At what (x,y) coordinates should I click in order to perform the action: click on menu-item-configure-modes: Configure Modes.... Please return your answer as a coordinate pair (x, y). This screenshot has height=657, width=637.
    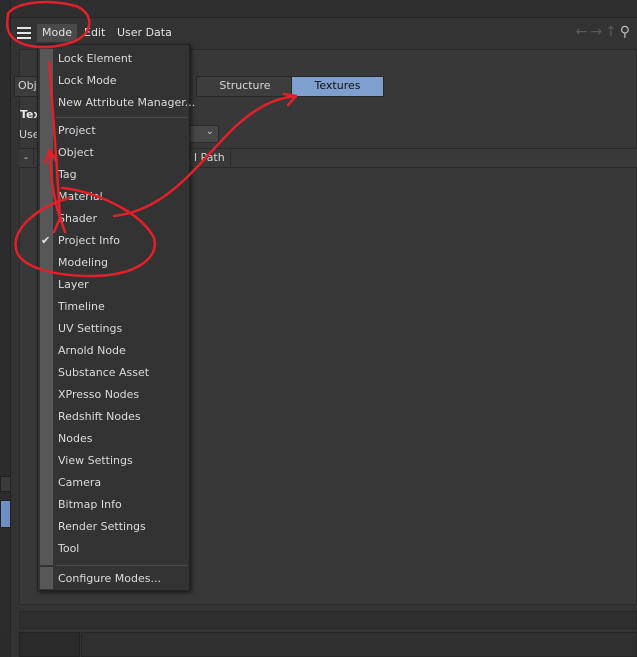
    Looking at the image, I should click on (113, 579).